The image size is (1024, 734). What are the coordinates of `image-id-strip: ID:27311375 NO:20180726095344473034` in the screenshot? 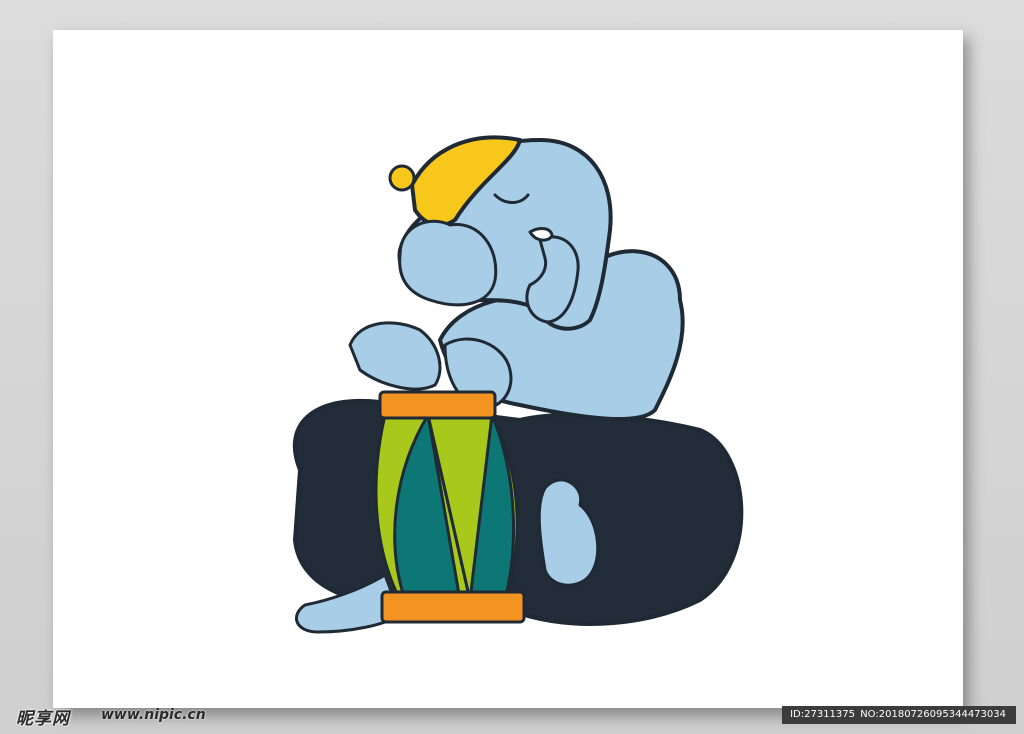 It's located at (899, 715).